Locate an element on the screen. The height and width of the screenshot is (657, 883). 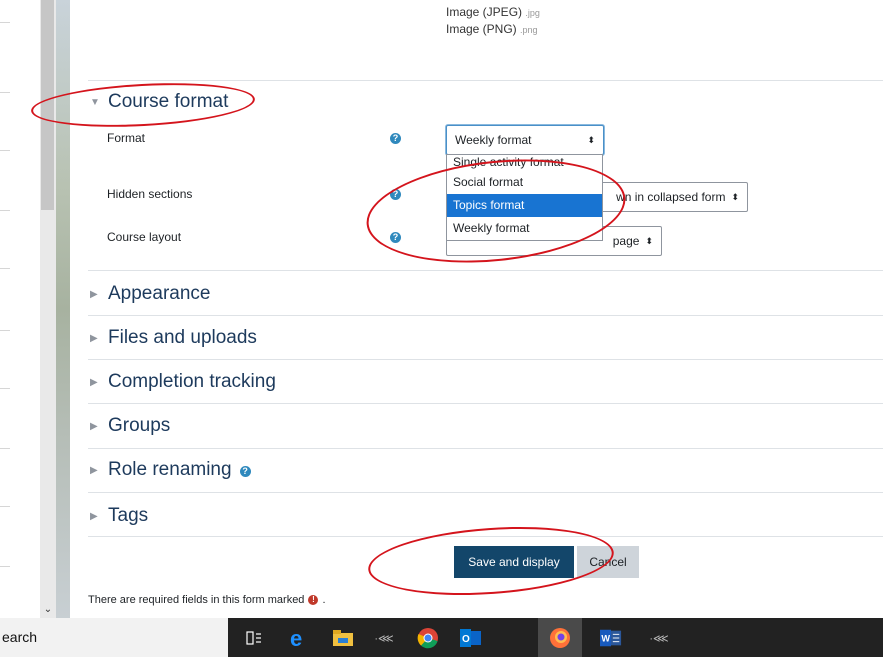
section-files-and-uploads: ▶ Files and uploads is located at coordinates (173, 338).